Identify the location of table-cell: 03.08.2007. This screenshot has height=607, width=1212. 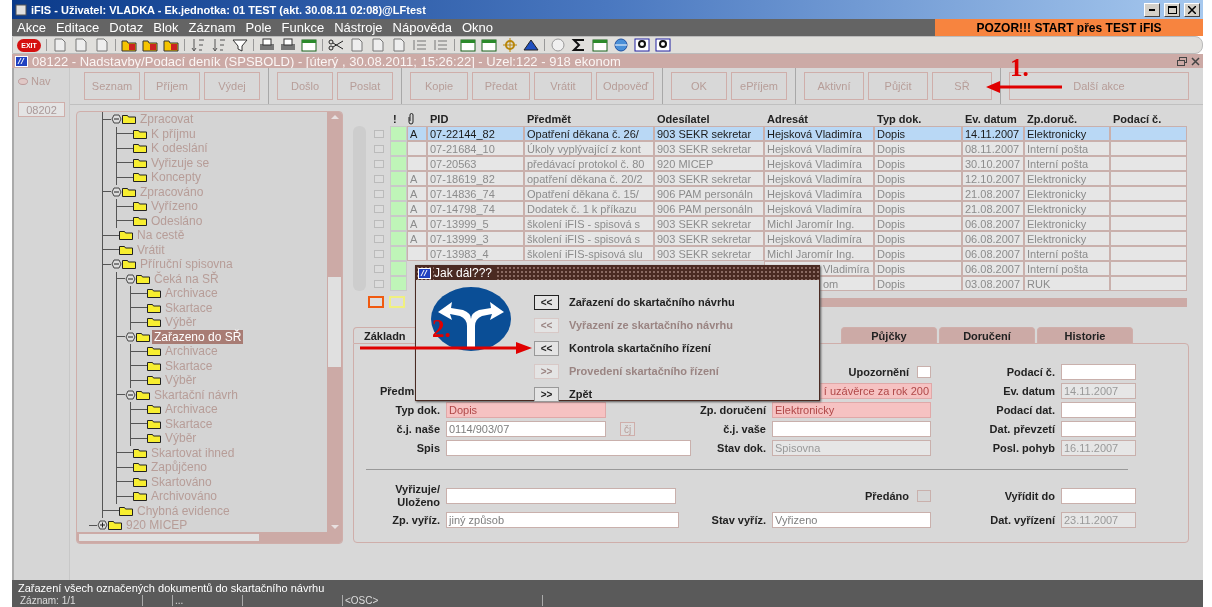
(993, 283).